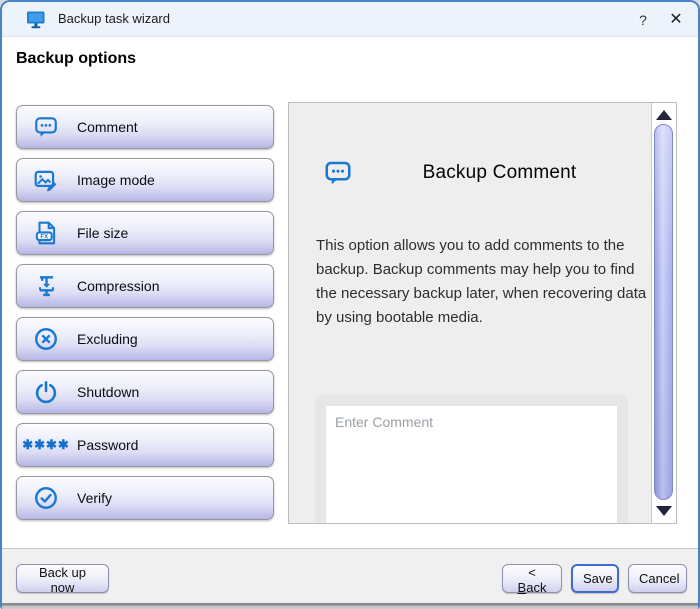  I want to click on comment-input, so click(471, 464).